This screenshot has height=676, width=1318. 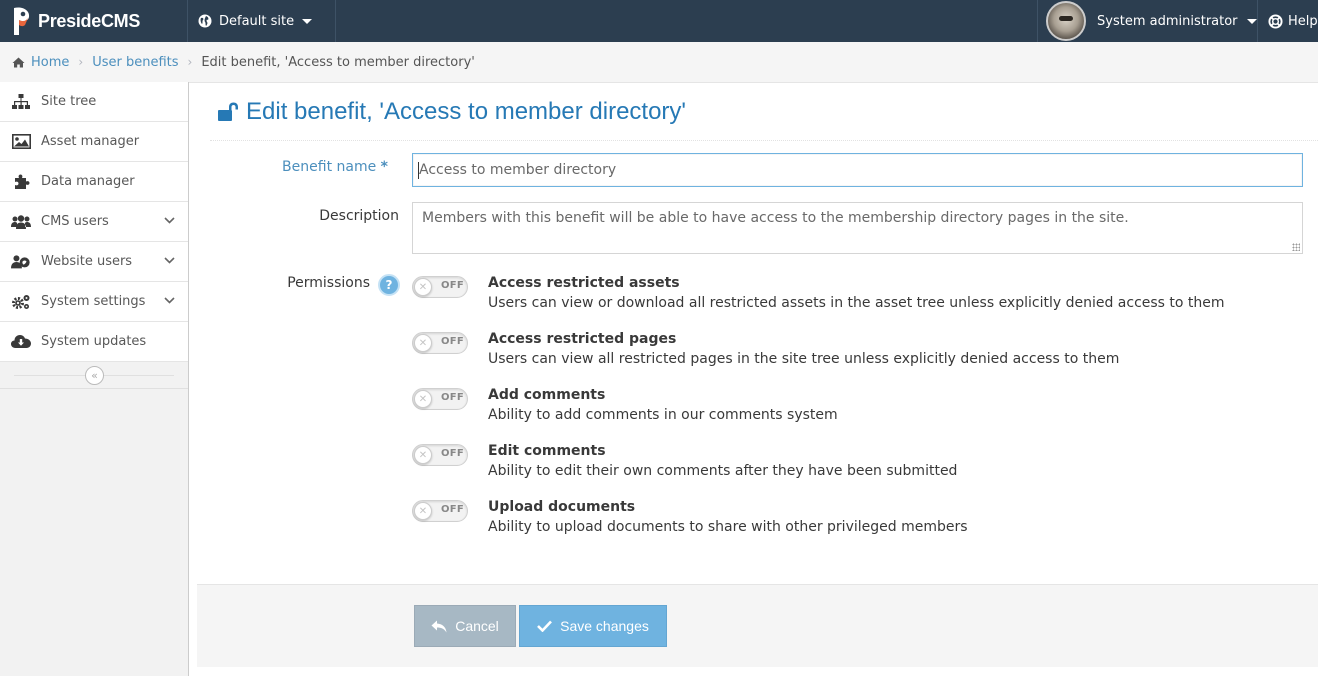 I want to click on help-label: Help, so click(x=1303, y=21).